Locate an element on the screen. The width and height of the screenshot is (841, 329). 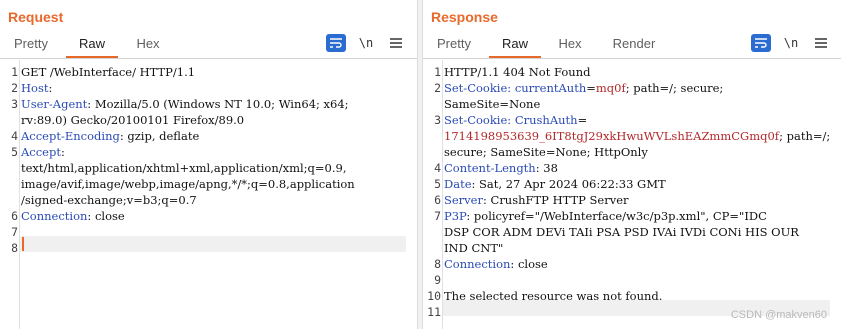
response-line-text: Server: CrushFTP HTTP Server is located at coordinates (636, 200).